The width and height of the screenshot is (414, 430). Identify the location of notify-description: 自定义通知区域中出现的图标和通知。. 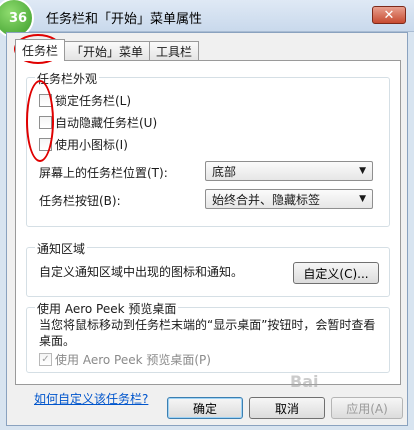
(141, 272).